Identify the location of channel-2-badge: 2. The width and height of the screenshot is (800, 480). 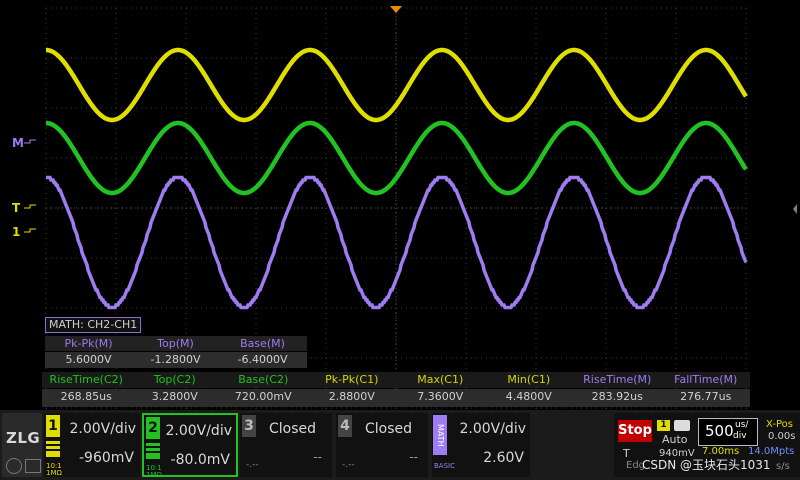
(153, 428).